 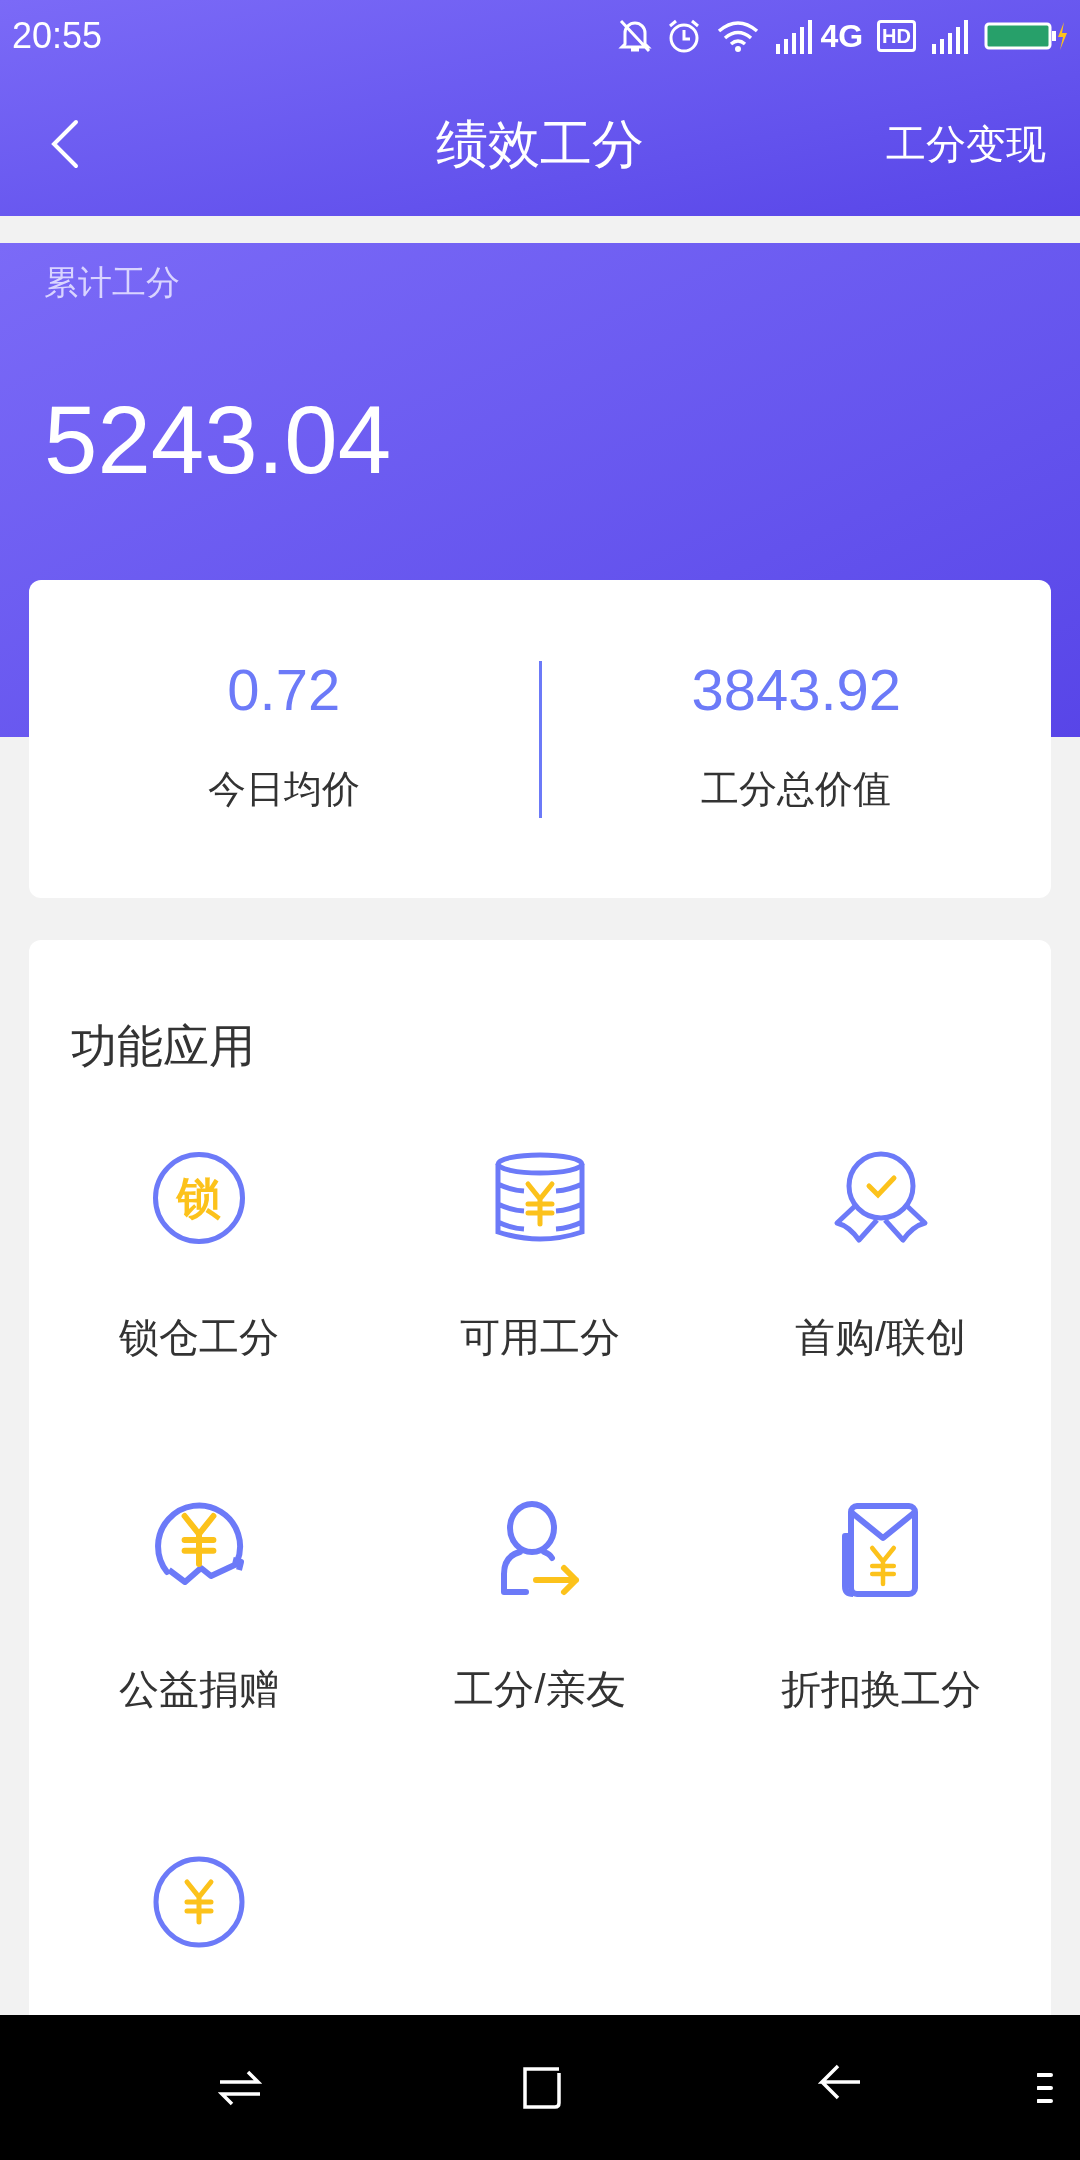 What do you see at coordinates (1045, 2087) in the screenshot?
I see `menu-icon` at bounding box center [1045, 2087].